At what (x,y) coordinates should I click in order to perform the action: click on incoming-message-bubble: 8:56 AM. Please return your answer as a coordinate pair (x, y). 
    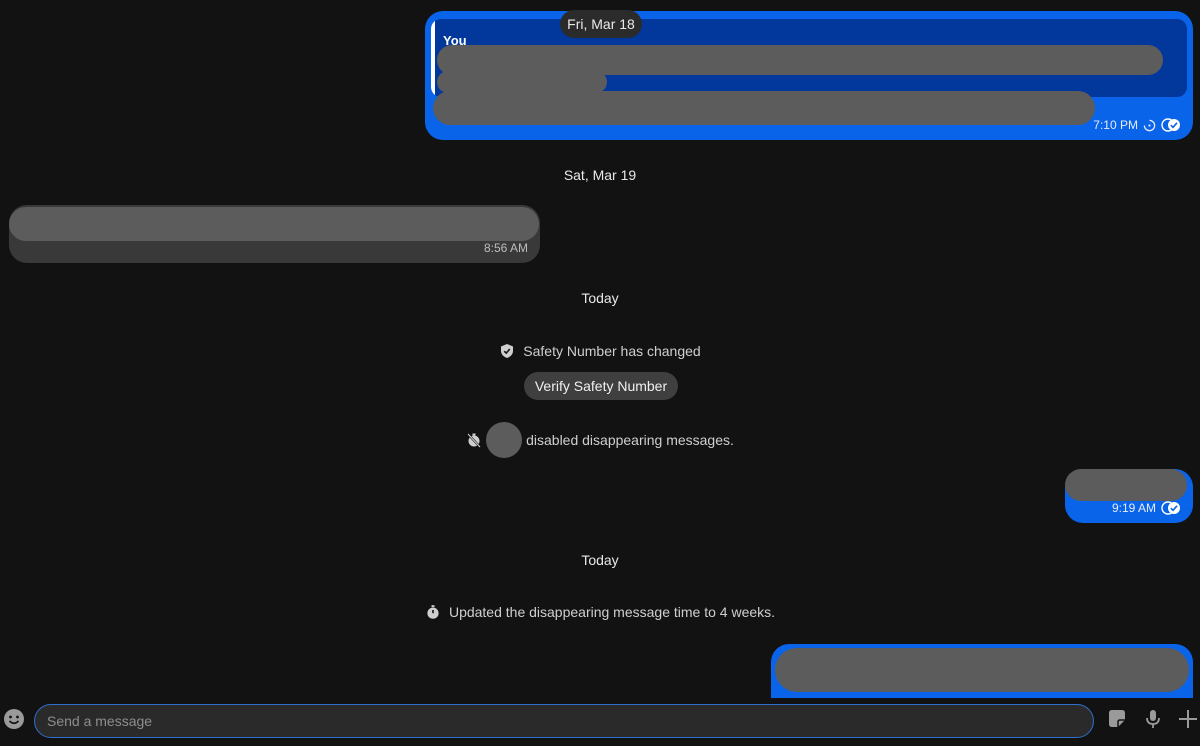
    Looking at the image, I should click on (274, 234).